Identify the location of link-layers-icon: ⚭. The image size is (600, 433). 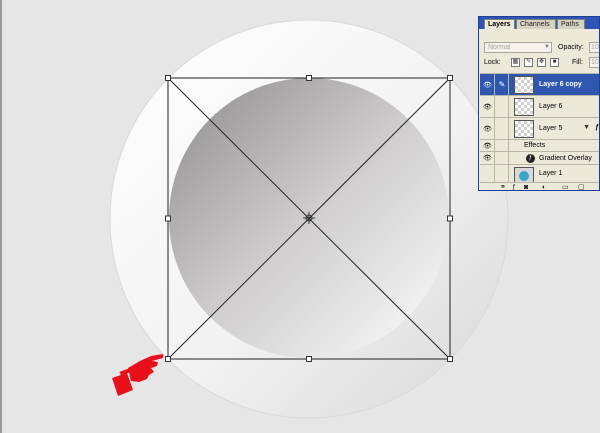
(503, 186).